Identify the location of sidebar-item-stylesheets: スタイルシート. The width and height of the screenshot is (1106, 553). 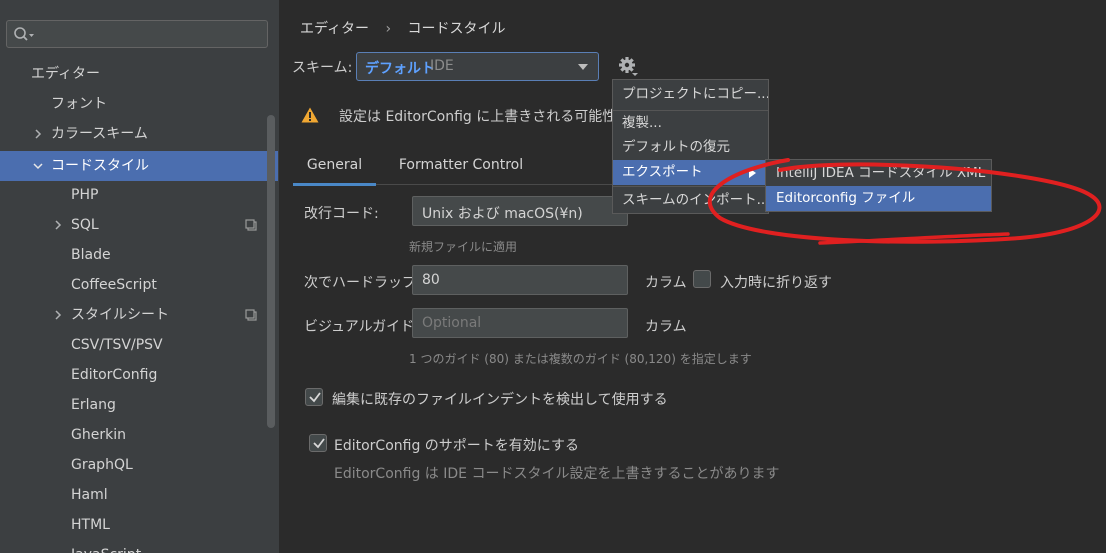
(139, 315).